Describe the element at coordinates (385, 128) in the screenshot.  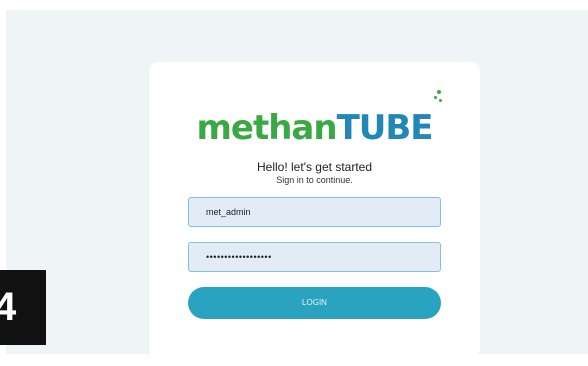
I see `logo-text-tube: TUBE` at that location.